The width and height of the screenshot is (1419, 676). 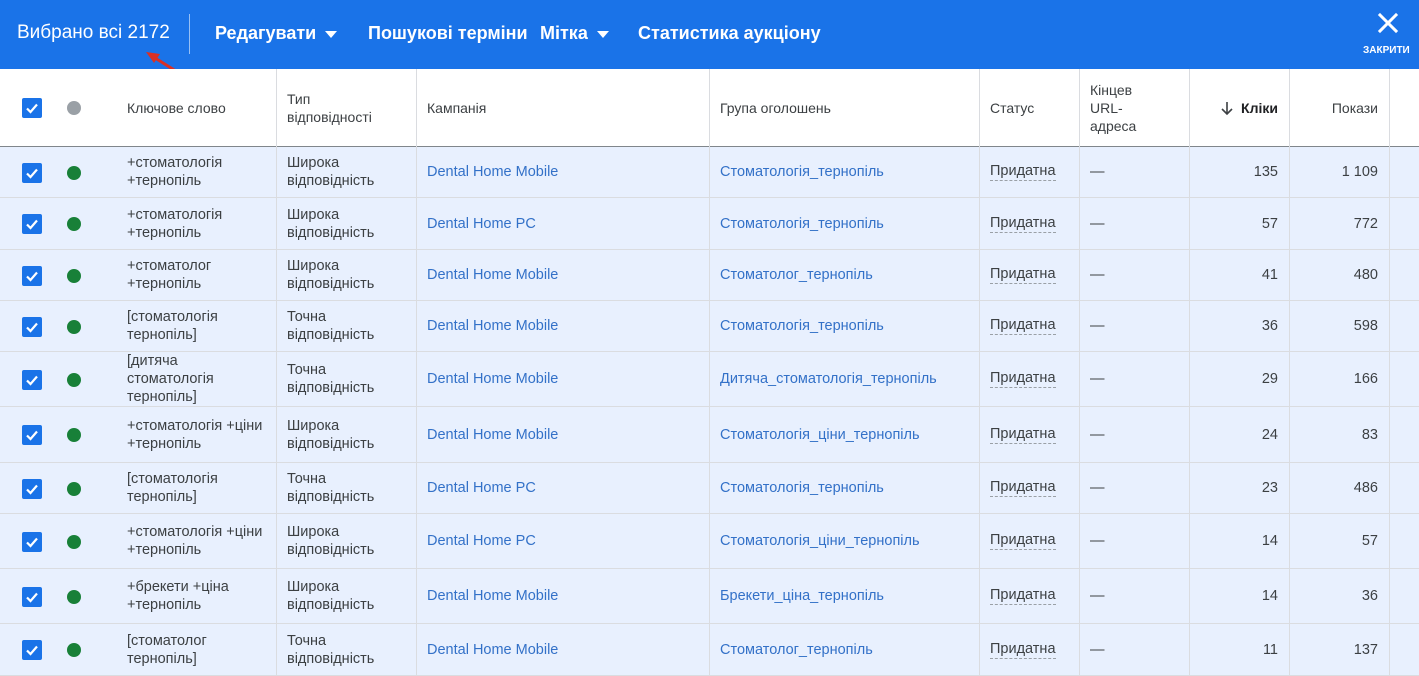 What do you see at coordinates (195, 541) in the screenshot?
I see `cell-keyword: +стоматологія +ціни +тернопіль` at bounding box center [195, 541].